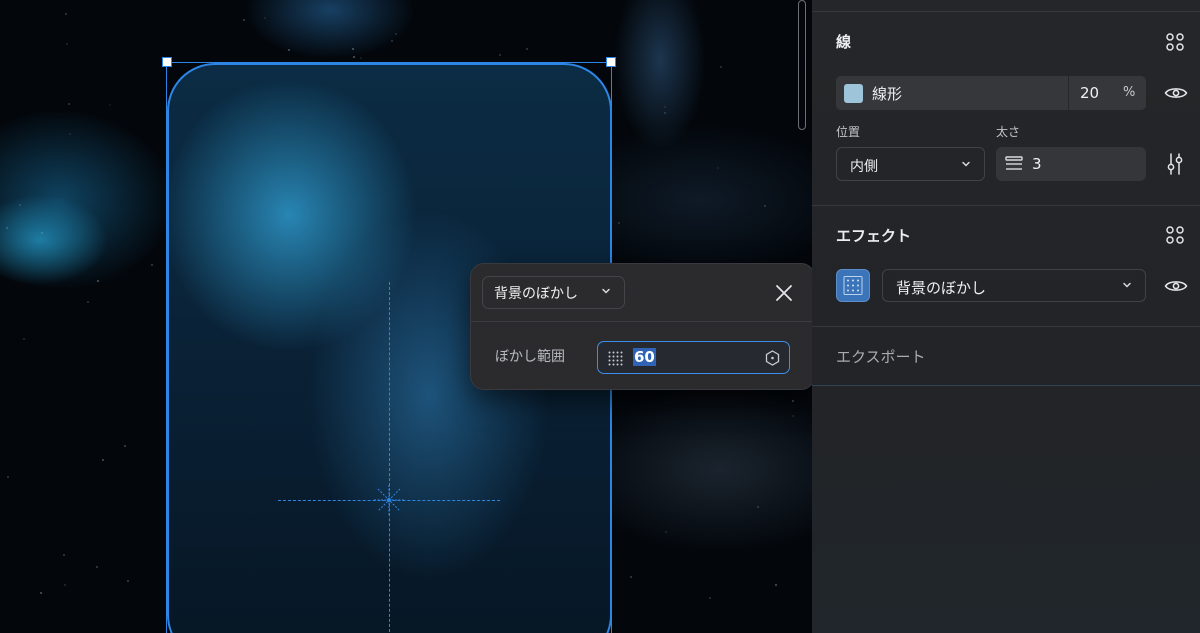 The image size is (1200, 633). What do you see at coordinates (844, 42) in the screenshot?
I see `stroke-section-title: 線` at bounding box center [844, 42].